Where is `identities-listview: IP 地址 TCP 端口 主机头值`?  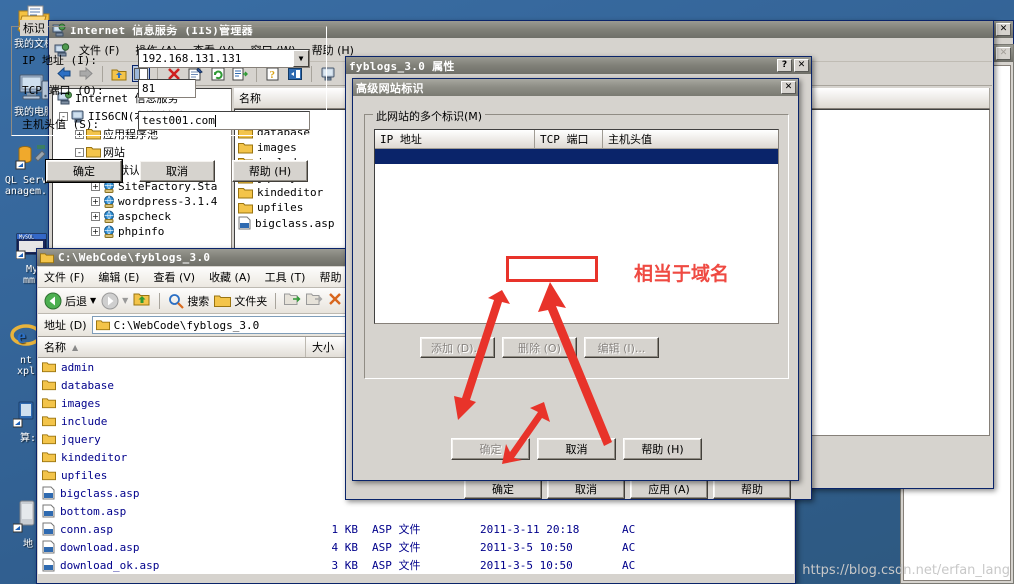 identities-listview: IP 地址 TCP 端口 主机头值 is located at coordinates (576, 226).